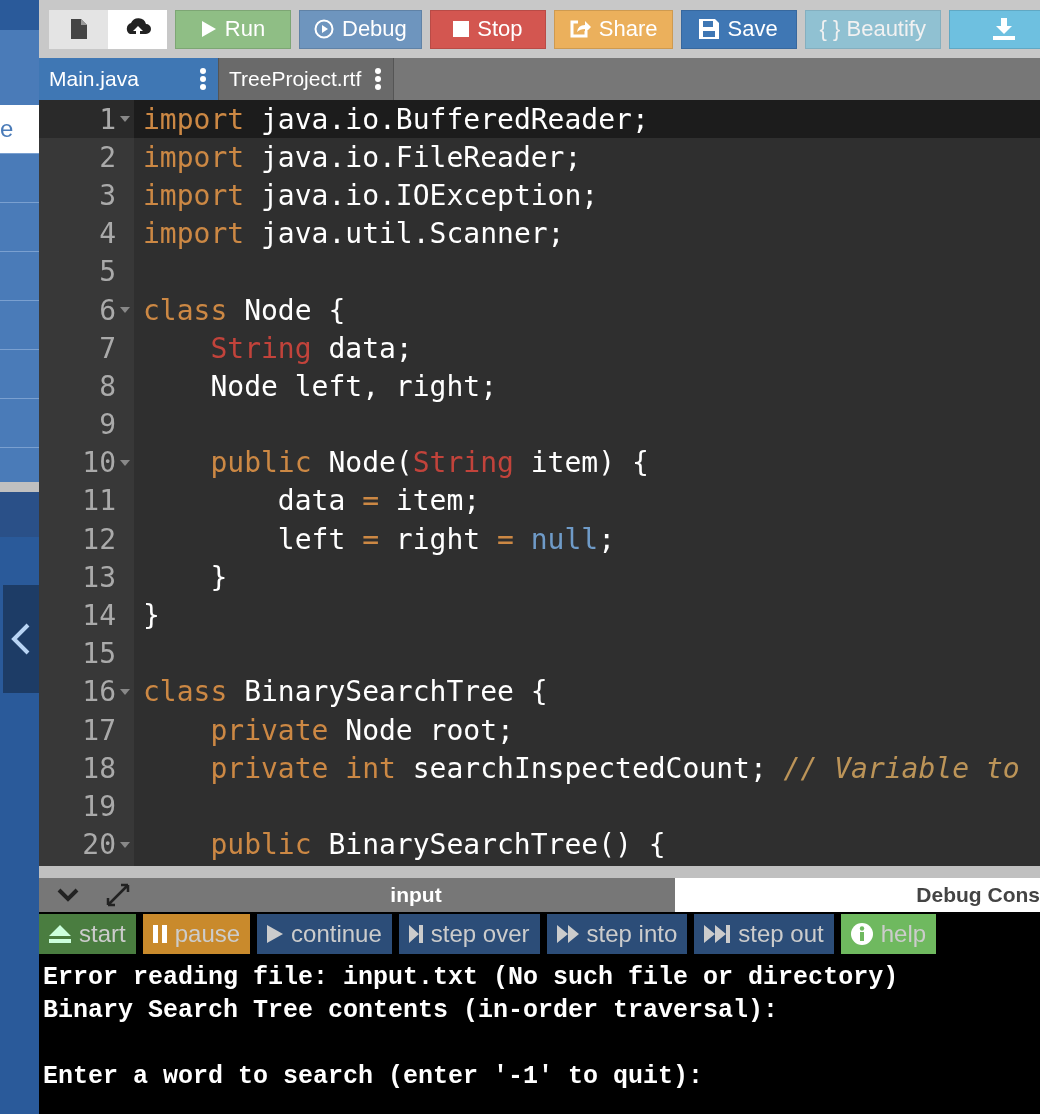  I want to click on code-line: left = right = null;, so click(446, 539).